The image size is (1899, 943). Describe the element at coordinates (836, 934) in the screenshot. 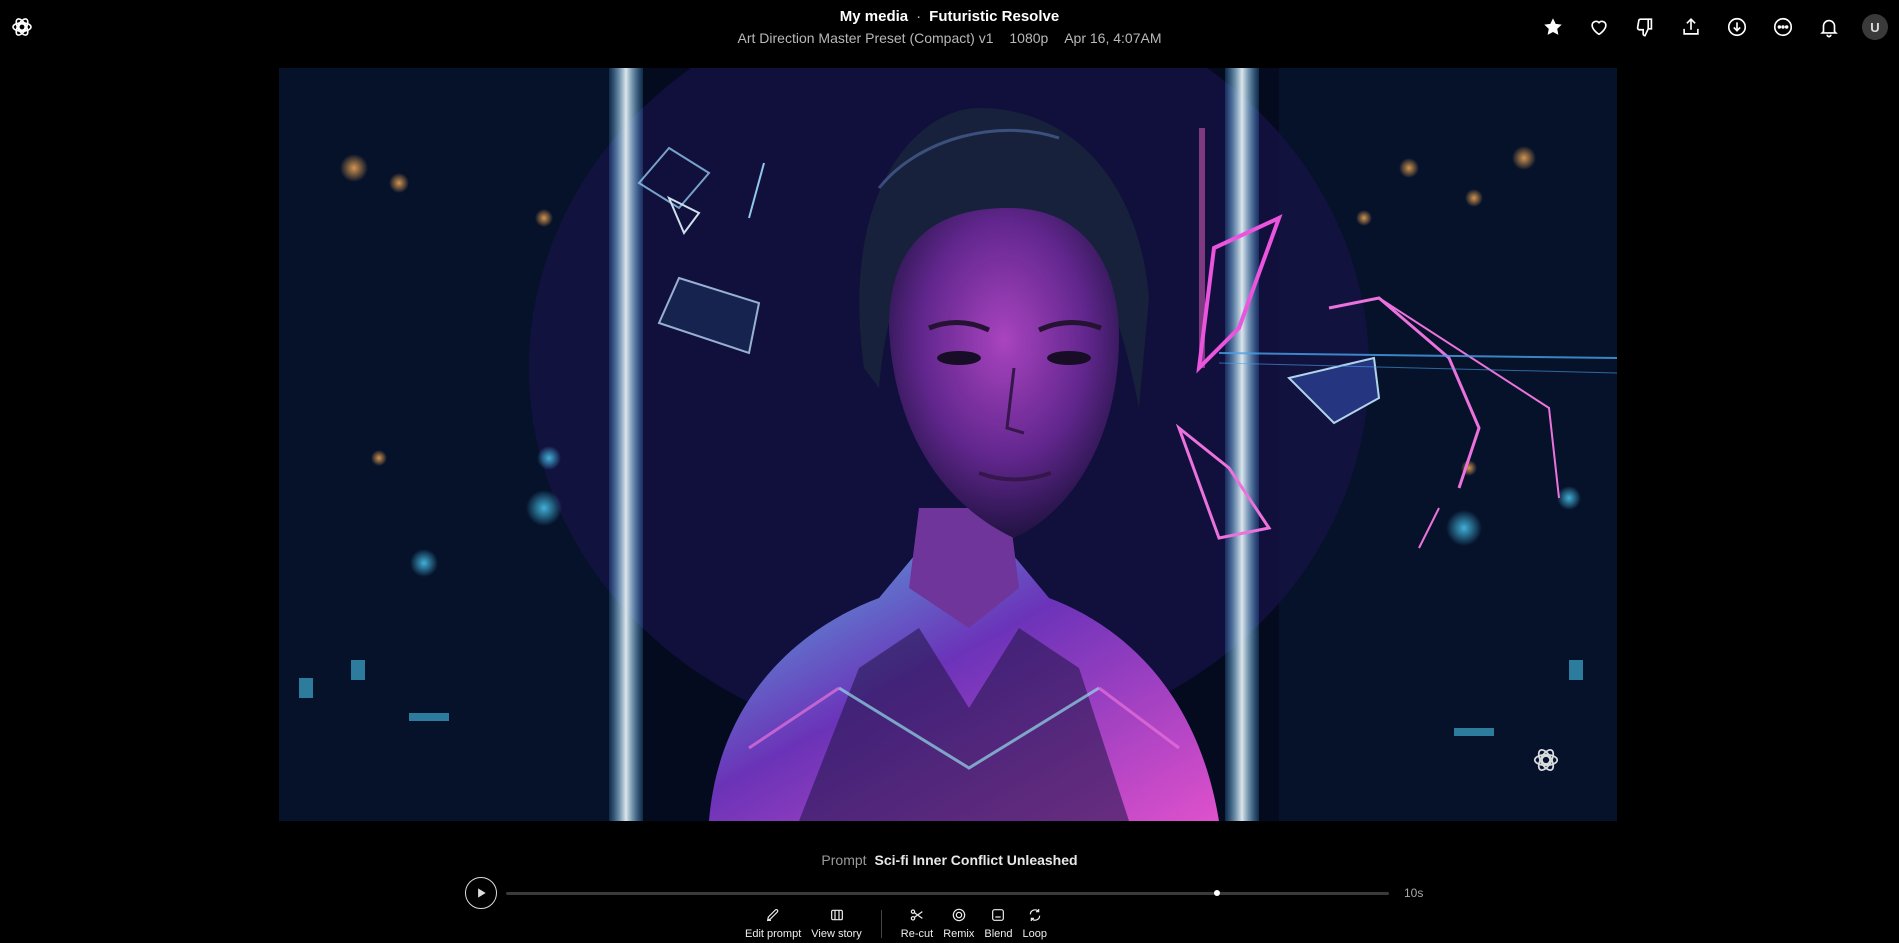

I see `view-story-label: View story` at that location.